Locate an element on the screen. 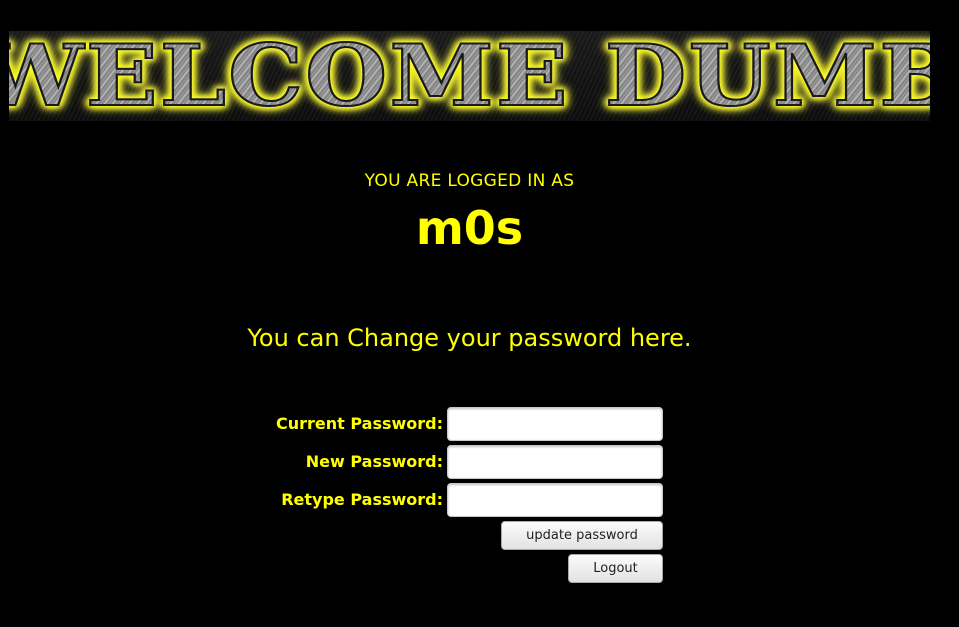  banner-title: WELCOME DUMB is located at coordinates (469, 76).